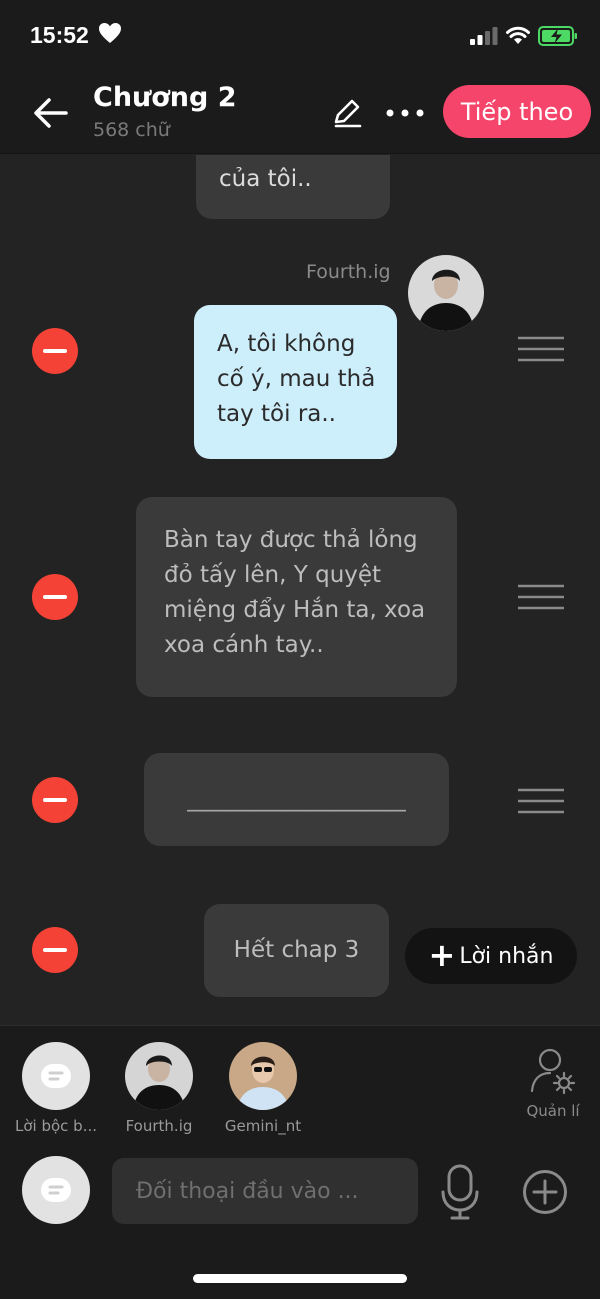 This screenshot has height=1299, width=600. What do you see at coordinates (51, 113) in the screenshot?
I see `back-arrow-icon` at bounding box center [51, 113].